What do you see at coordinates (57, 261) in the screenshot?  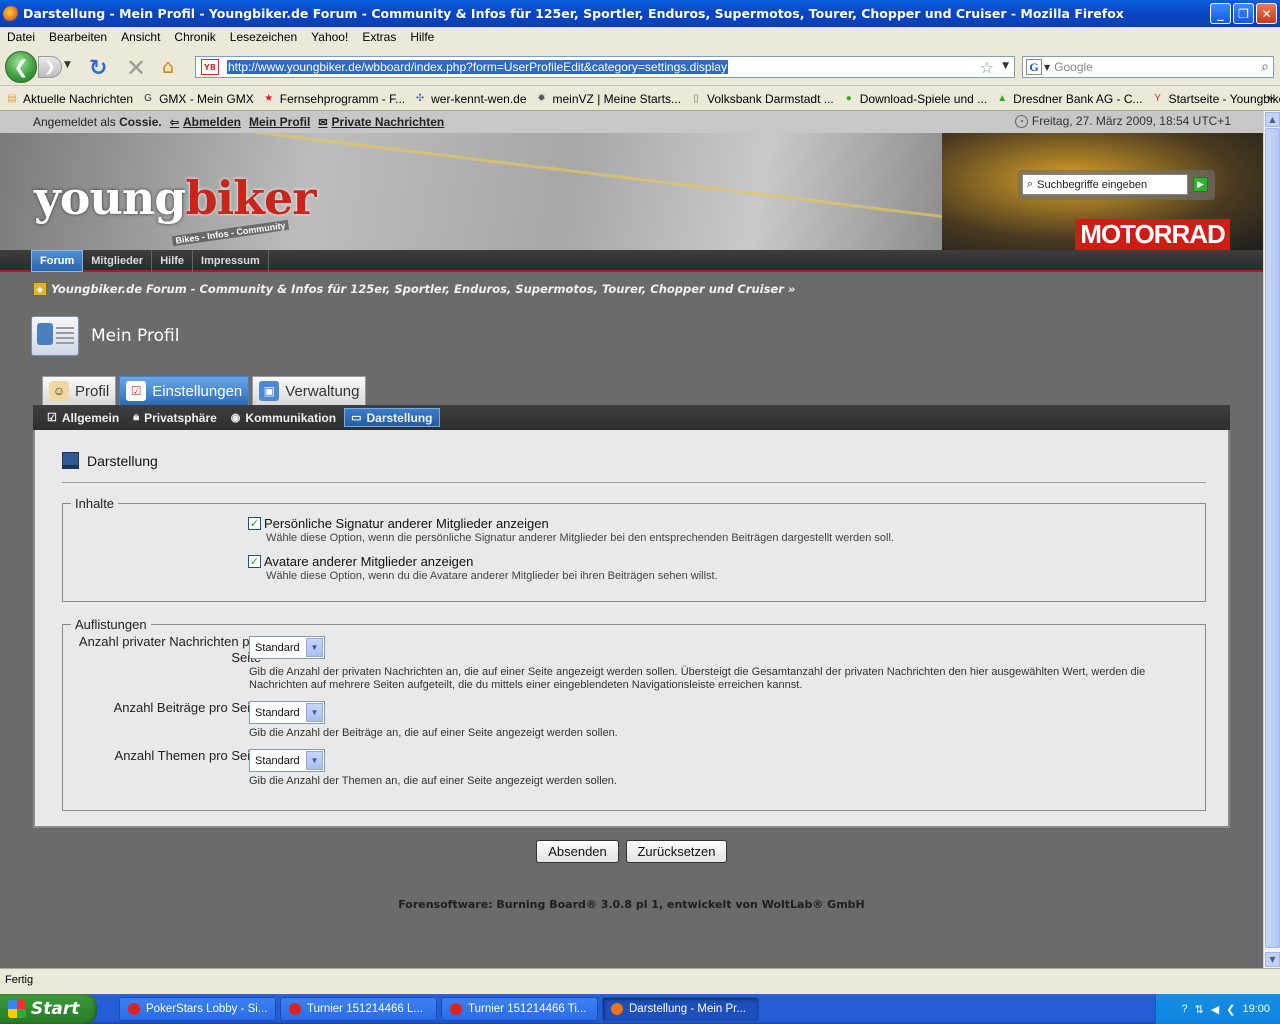 I see `nav-tab-forum: Forum` at bounding box center [57, 261].